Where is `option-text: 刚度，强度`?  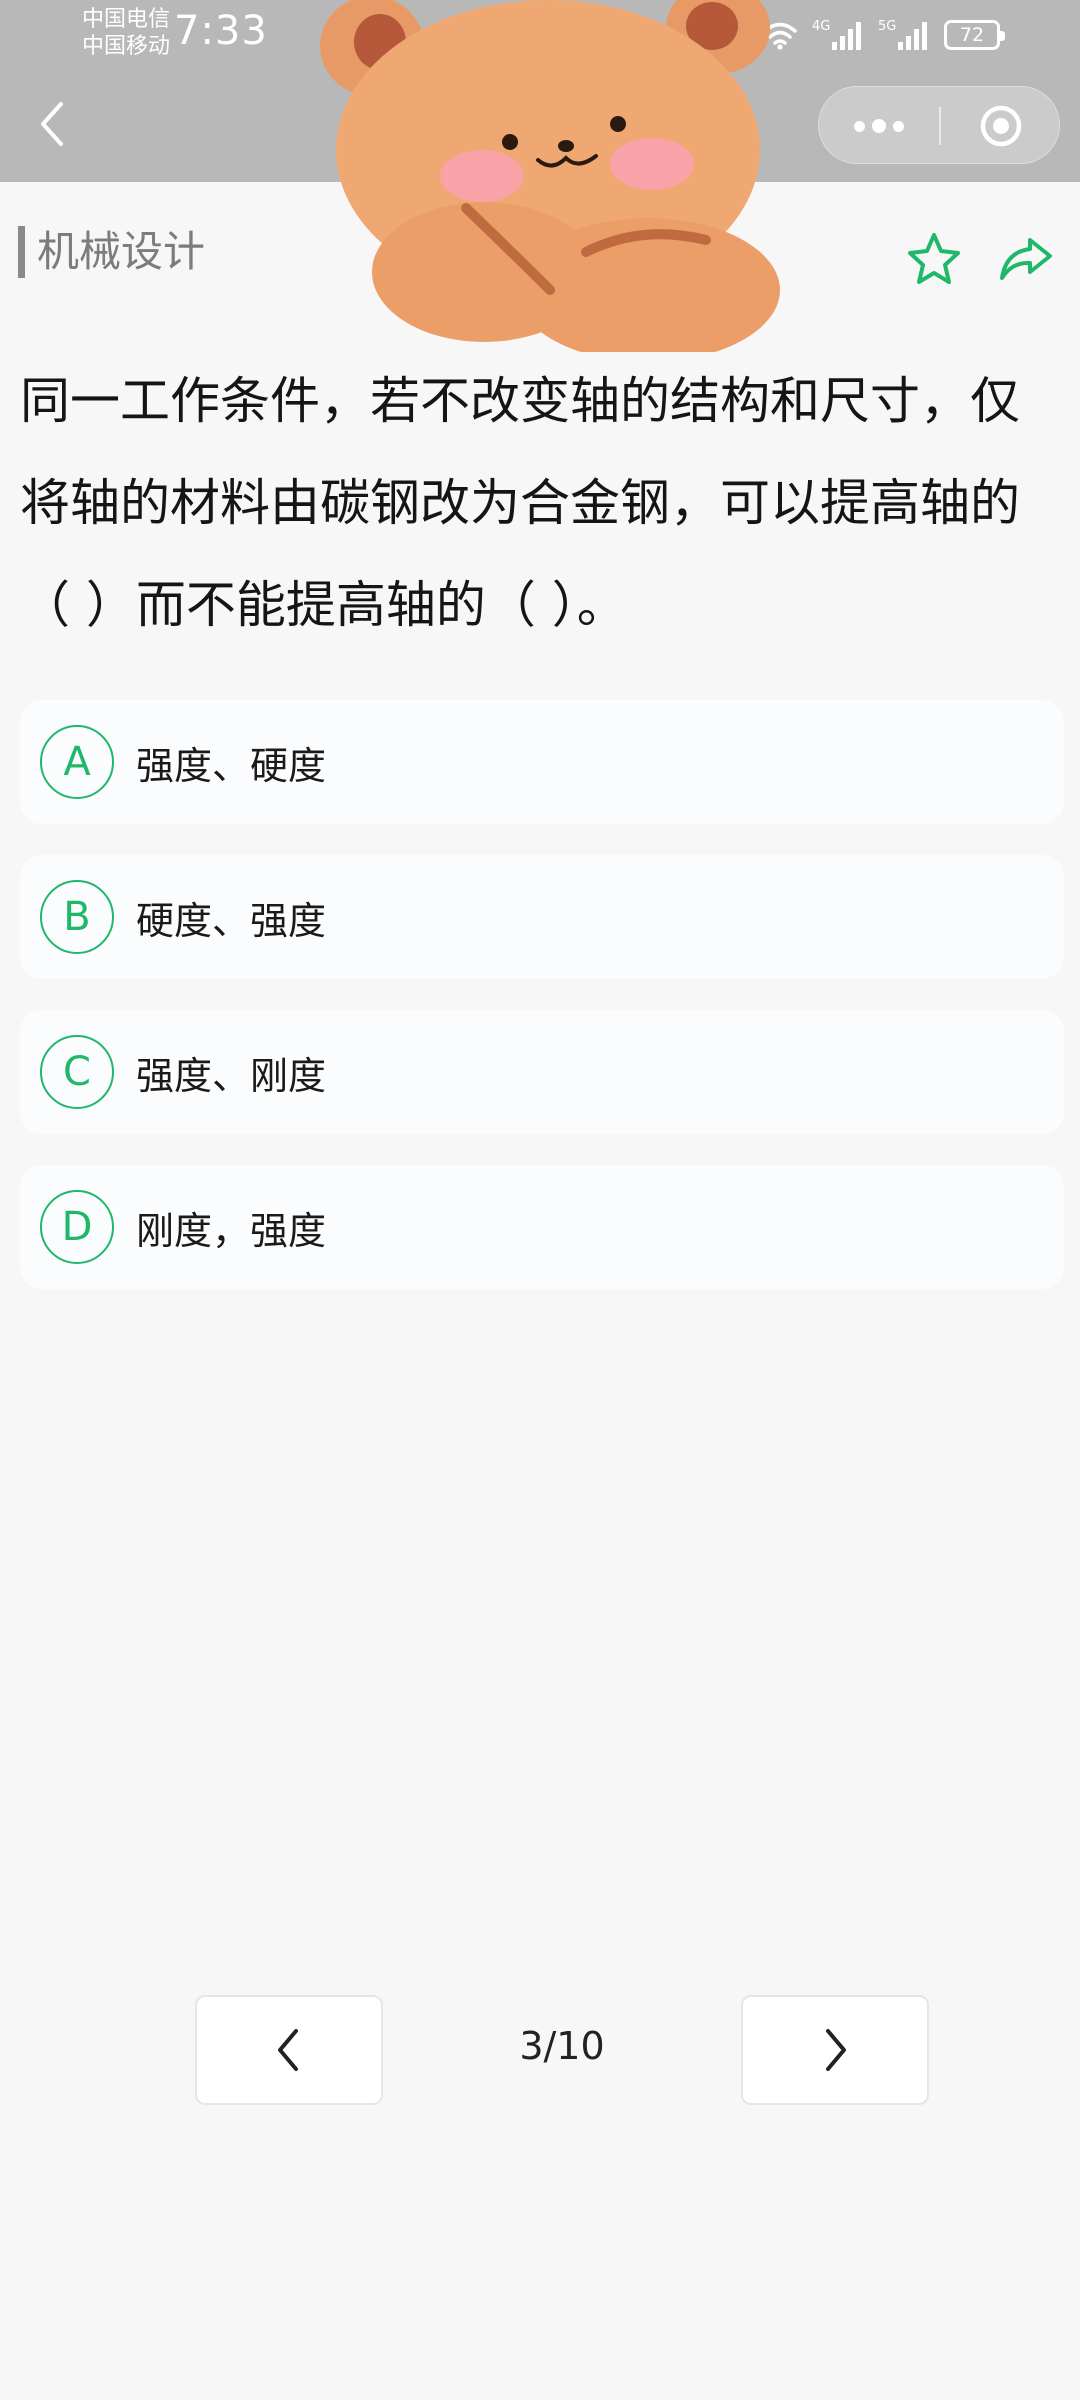
option-text: 刚度，强度 is located at coordinates (231, 1230).